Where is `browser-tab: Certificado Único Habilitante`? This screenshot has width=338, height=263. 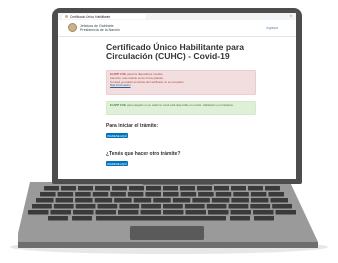 browser-tab: Certificado Único Habilitante is located at coordinates (104, 16).